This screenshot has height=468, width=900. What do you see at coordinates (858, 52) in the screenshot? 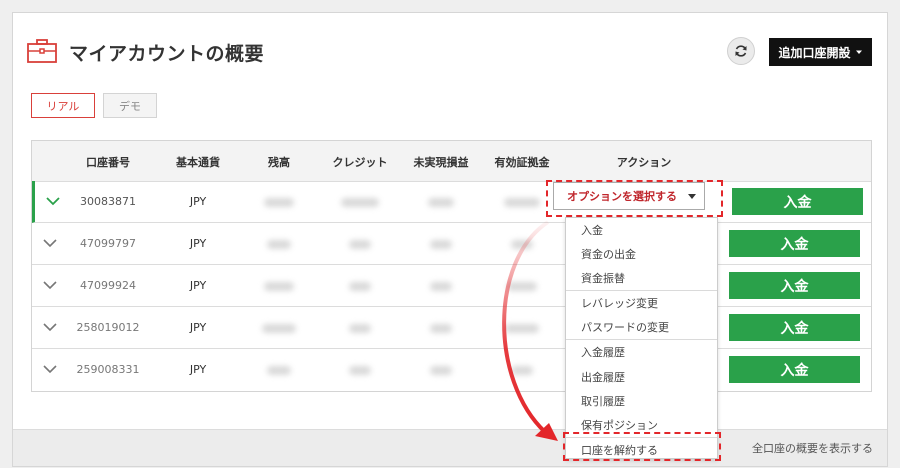
I see `caret-down-icon` at bounding box center [858, 52].